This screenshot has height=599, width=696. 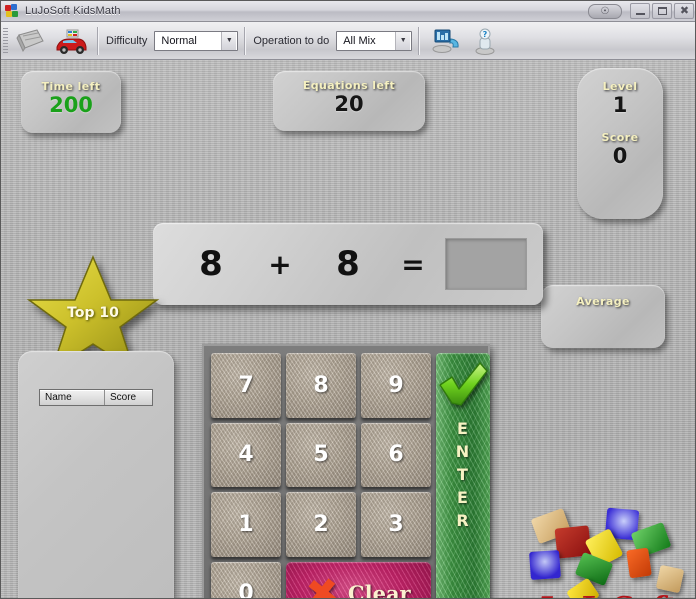 What do you see at coordinates (323, 584) in the screenshot?
I see `red-x-icon: ✖` at bounding box center [323, 584].